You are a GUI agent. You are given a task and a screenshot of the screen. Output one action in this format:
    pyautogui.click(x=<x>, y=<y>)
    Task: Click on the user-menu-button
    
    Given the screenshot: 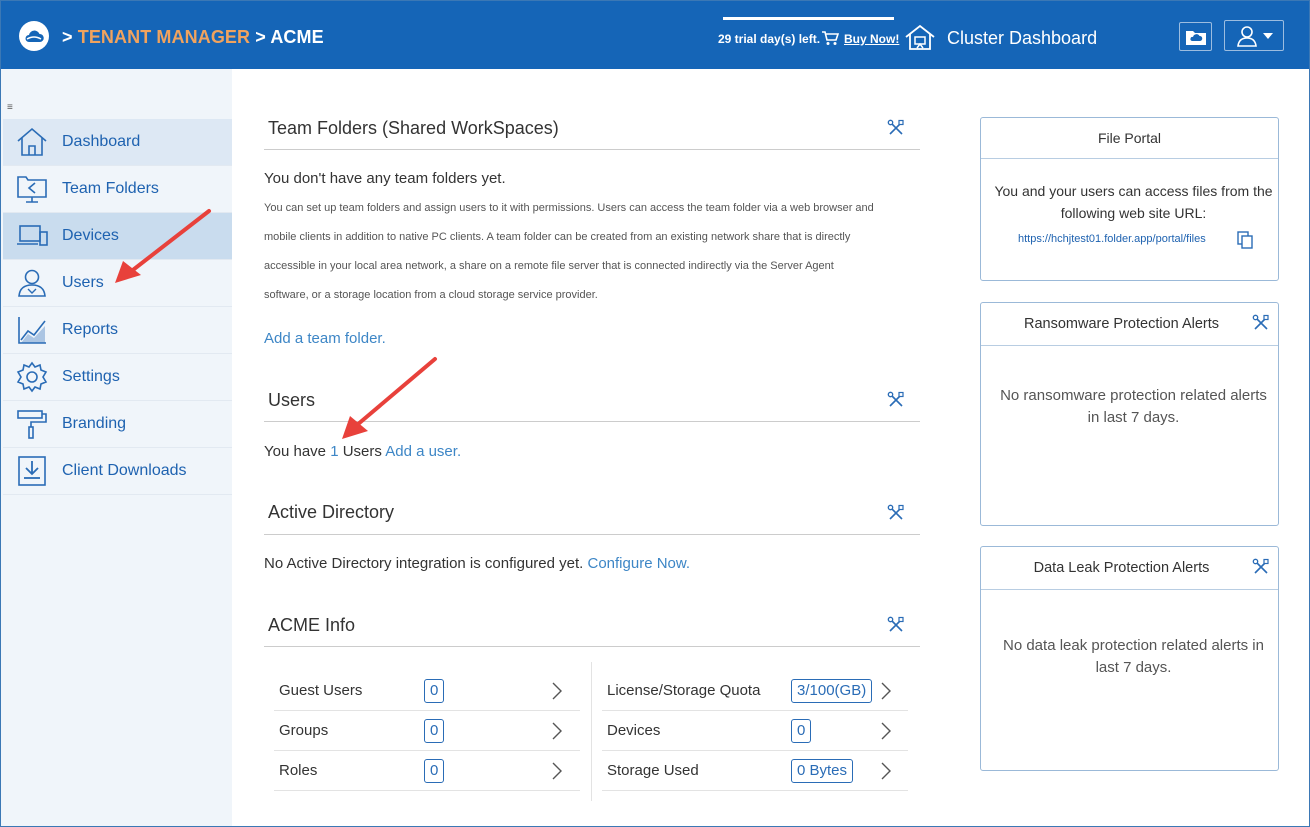 What is the action you would take?
    pyautogui.click(x=1254, y=35)
    